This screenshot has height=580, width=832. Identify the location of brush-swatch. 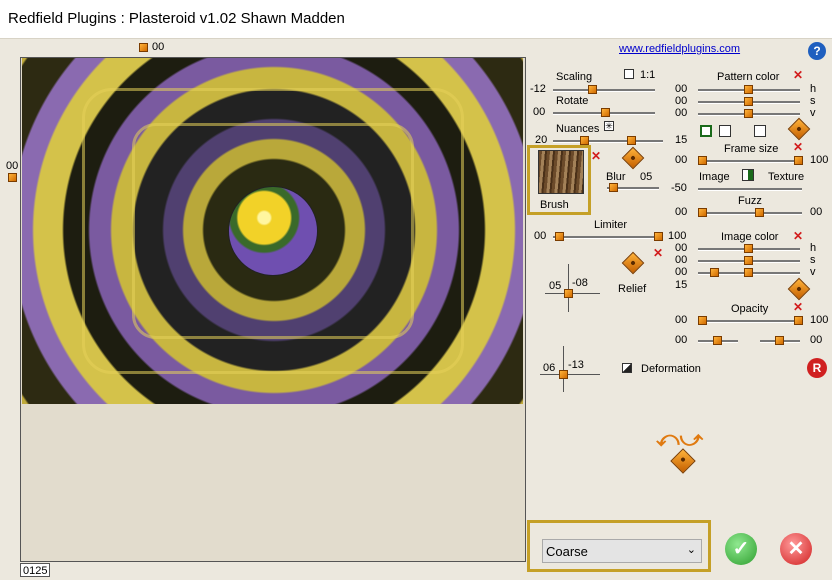
(561, 172).